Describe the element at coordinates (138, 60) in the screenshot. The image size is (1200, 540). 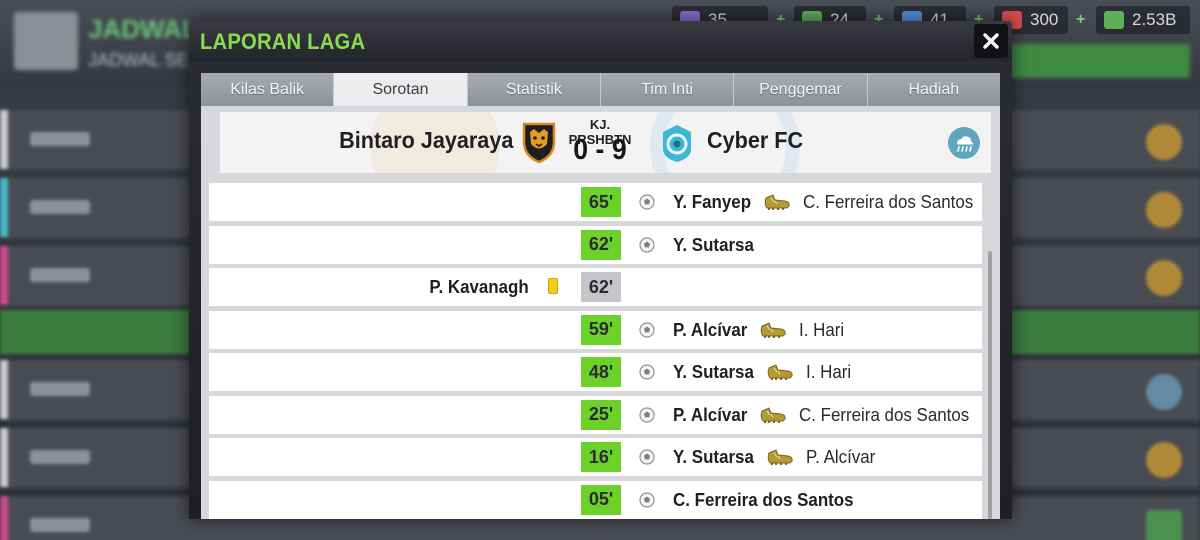
I see `background-subtitle: JADWAL SE` at that location.